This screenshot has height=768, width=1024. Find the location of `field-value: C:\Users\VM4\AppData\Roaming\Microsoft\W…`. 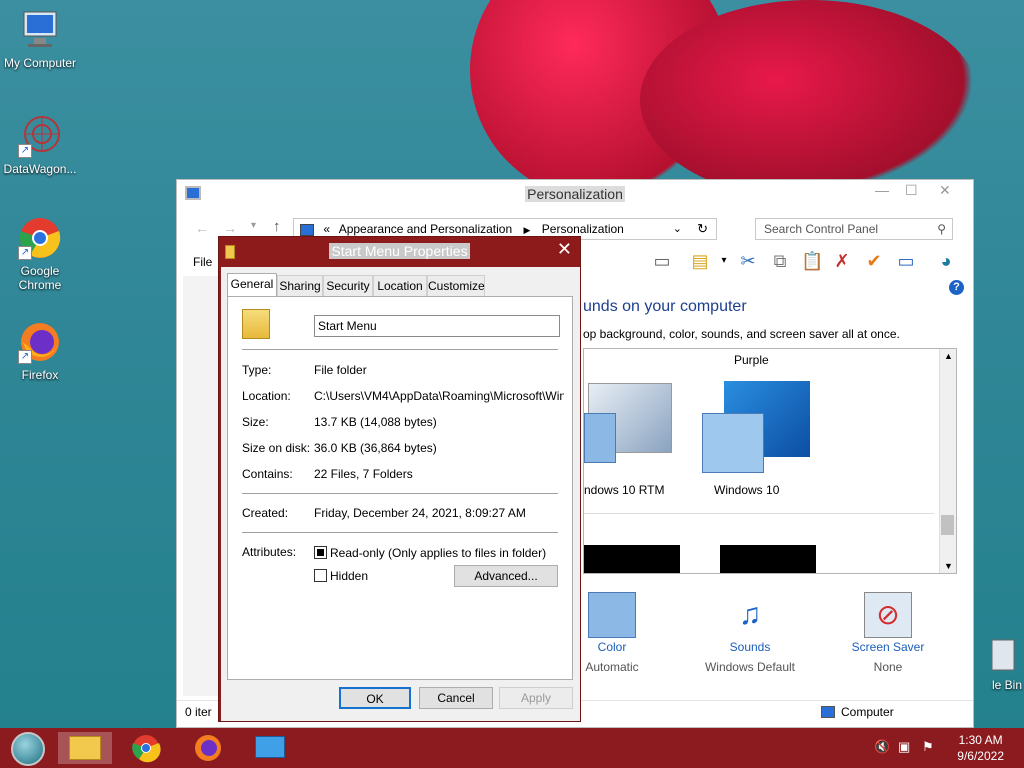

field-value: C:\Users\VM4\AppData\Roaming\Microsoft\W… is located at coordinates (439, 396).